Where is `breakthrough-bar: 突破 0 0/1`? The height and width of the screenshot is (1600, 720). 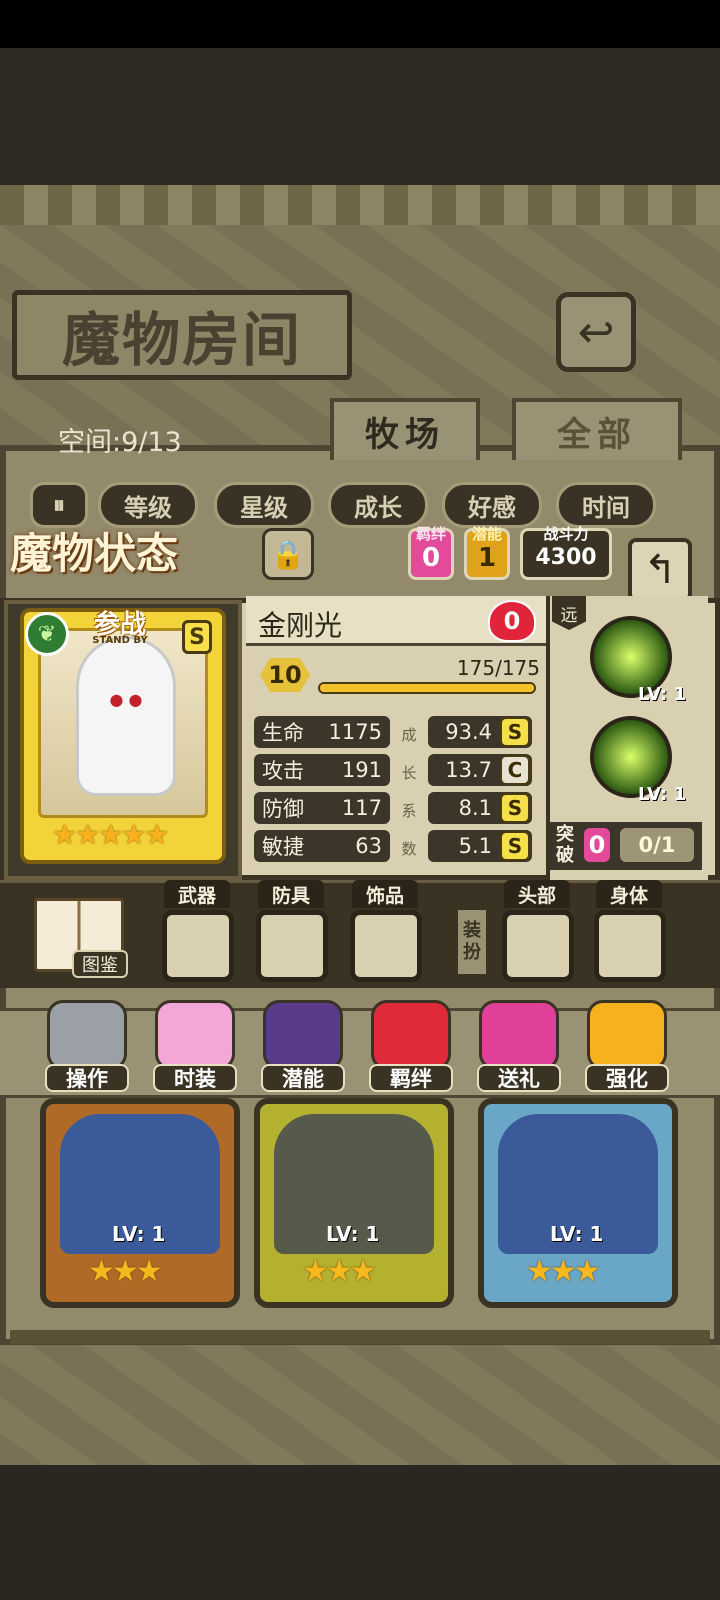 breakthrough-bar: 突破 0 0/1 is located at coordinates (626, 846).